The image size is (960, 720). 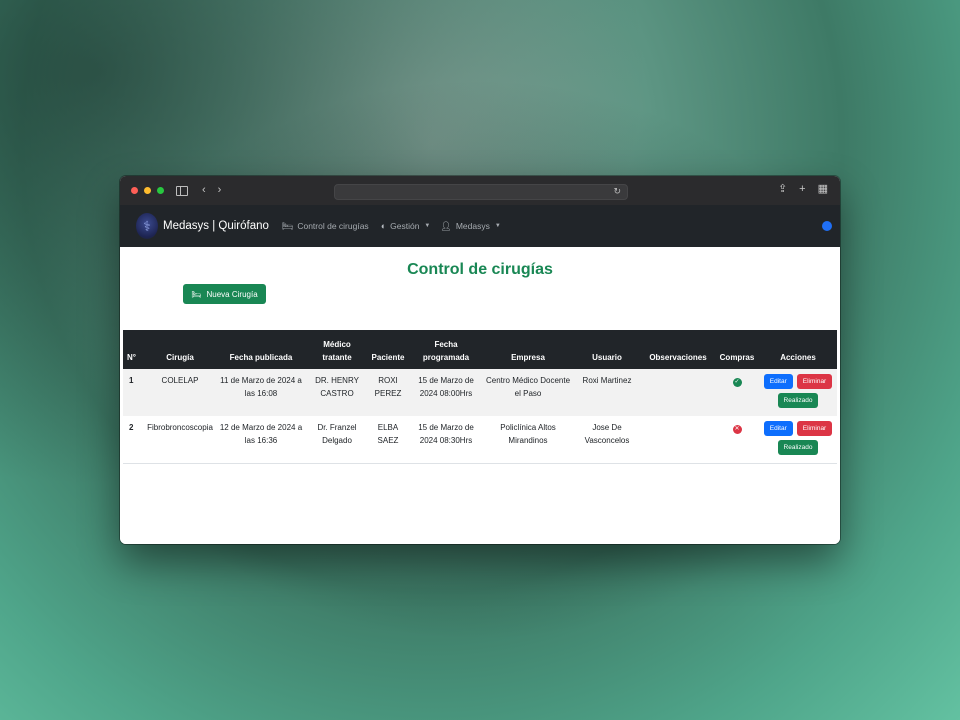 What do you see at coordinates (737, 429) in the screenshot?
I see `x-circle-icon: ✕` at bounding box center [737, 429].